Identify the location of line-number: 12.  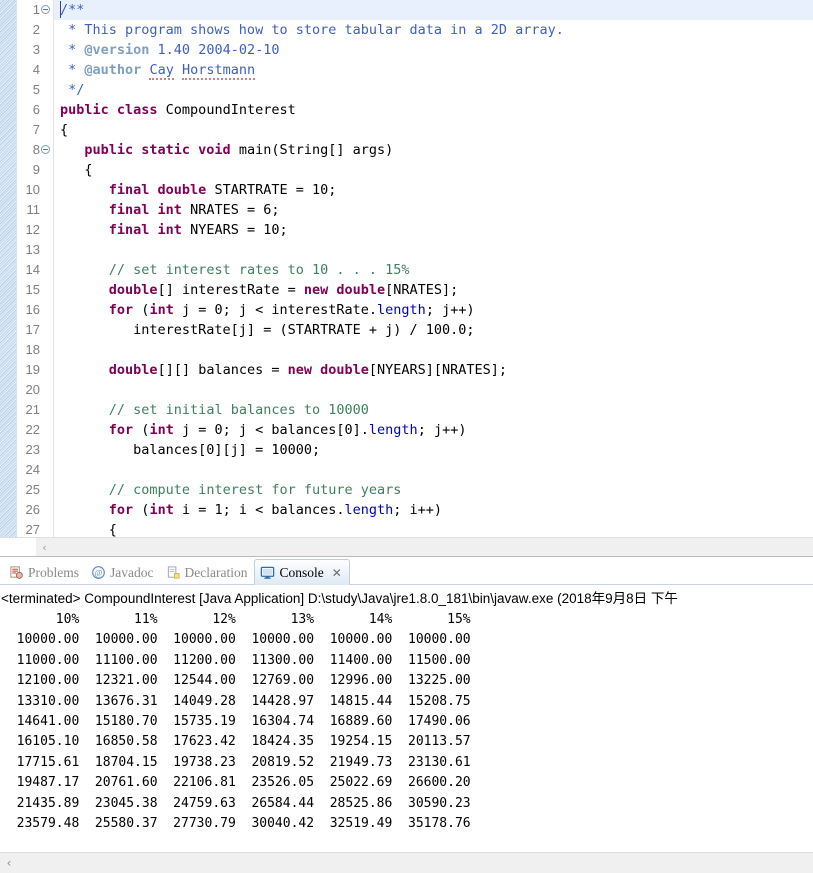
(32, 229).